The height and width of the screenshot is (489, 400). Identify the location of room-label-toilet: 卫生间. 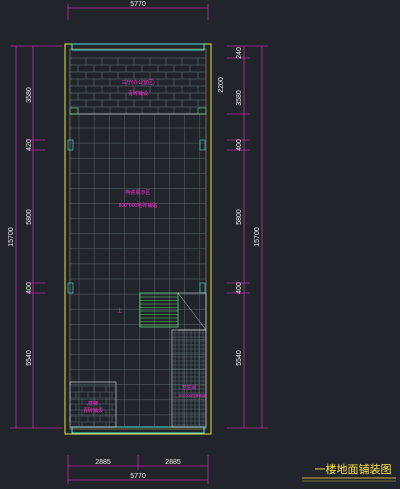
(188, 387).